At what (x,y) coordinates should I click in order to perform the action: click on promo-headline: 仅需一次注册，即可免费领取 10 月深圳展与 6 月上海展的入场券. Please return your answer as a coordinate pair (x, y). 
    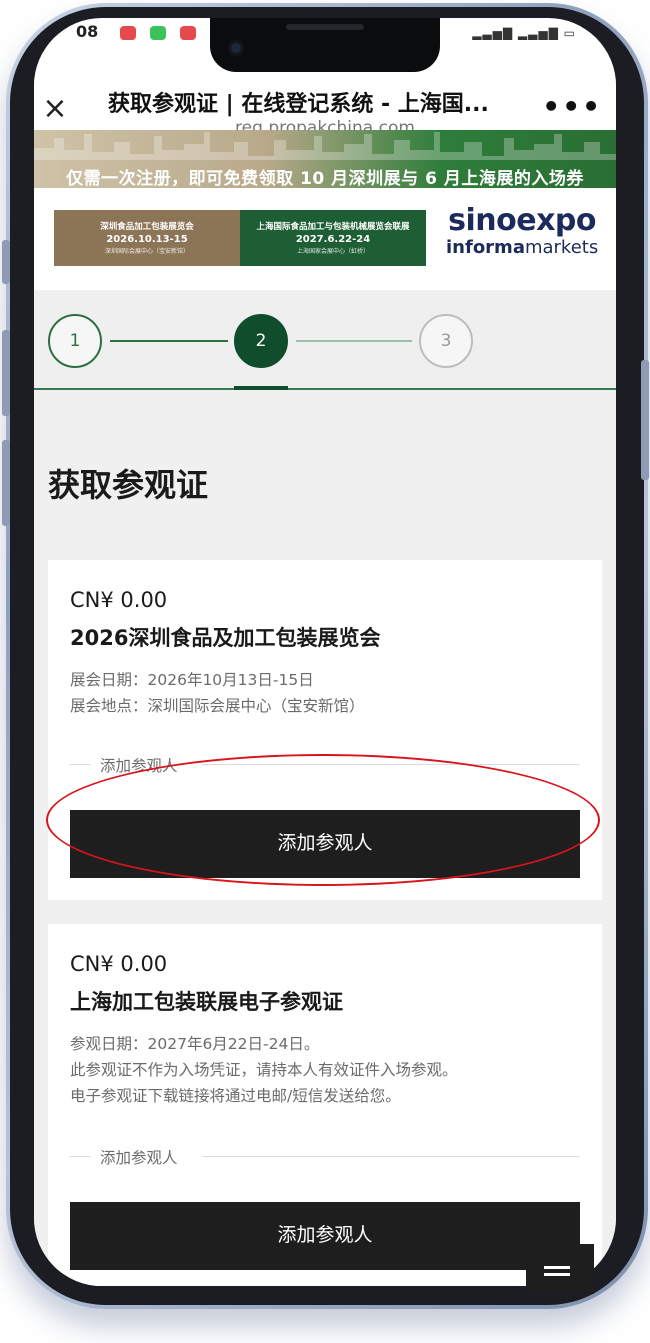
    Looking at the image, I should click on (325, 178).